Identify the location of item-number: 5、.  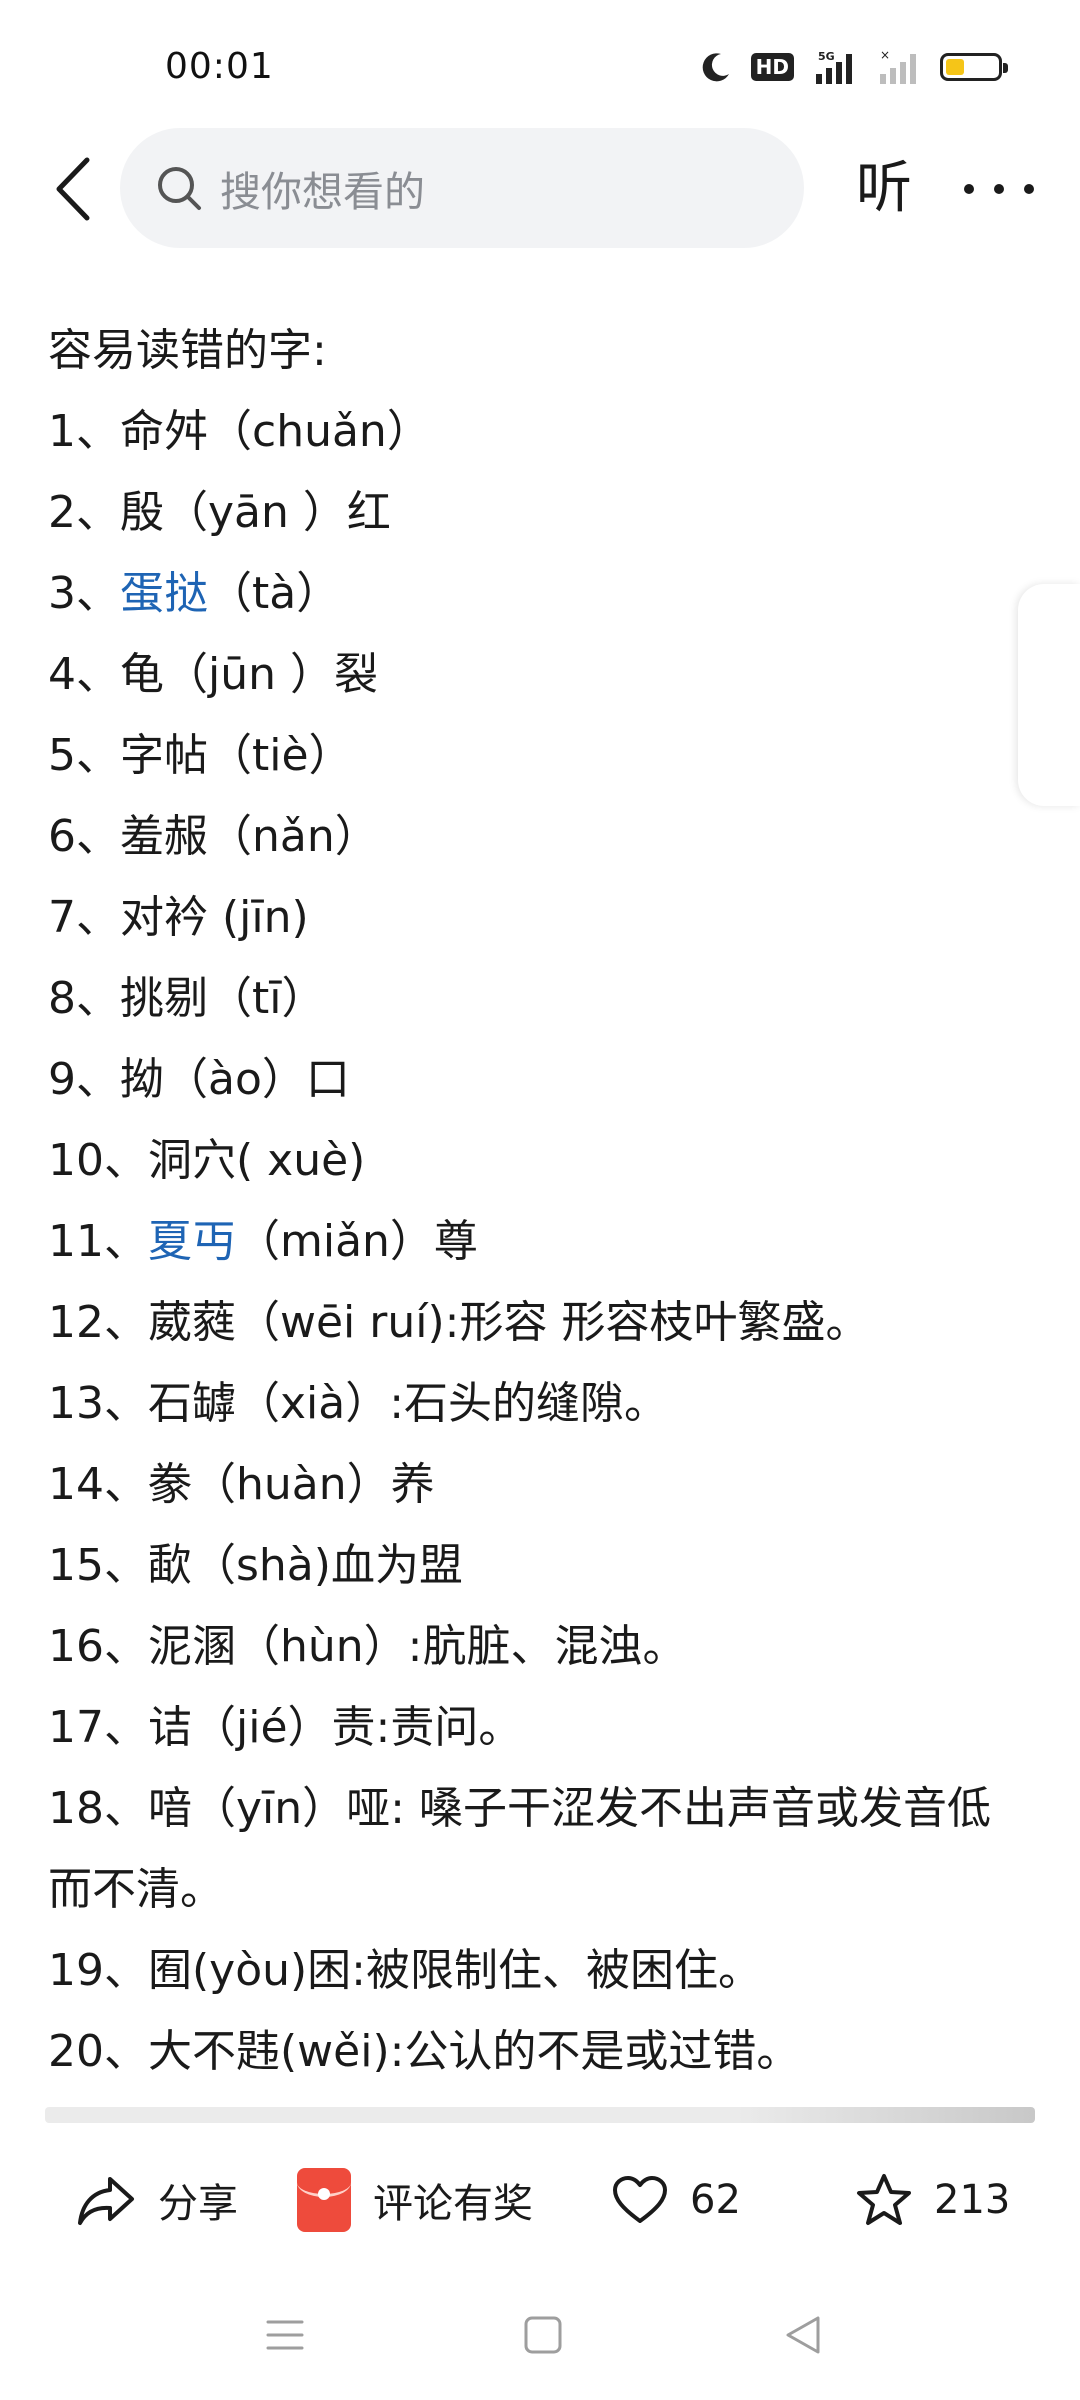
(84, 755).